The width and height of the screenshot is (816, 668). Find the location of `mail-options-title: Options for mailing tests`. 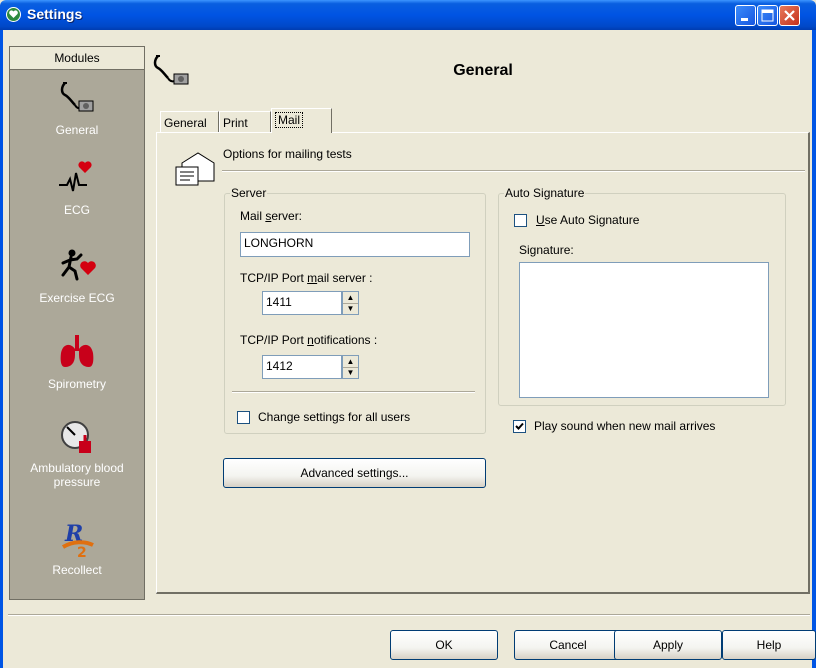

mail-options-title: Options for mailing tests is located at coordinates (287, 154).